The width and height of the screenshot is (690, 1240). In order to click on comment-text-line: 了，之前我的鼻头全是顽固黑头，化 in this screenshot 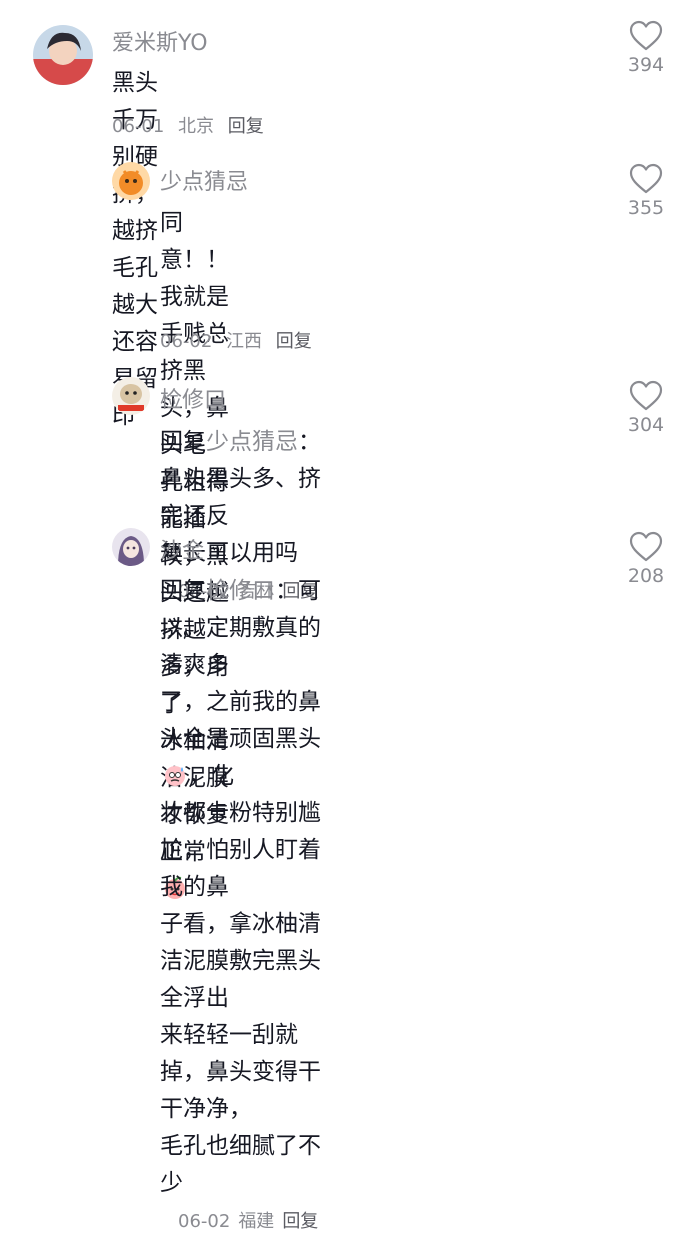, I will do `click(240, 739)`.